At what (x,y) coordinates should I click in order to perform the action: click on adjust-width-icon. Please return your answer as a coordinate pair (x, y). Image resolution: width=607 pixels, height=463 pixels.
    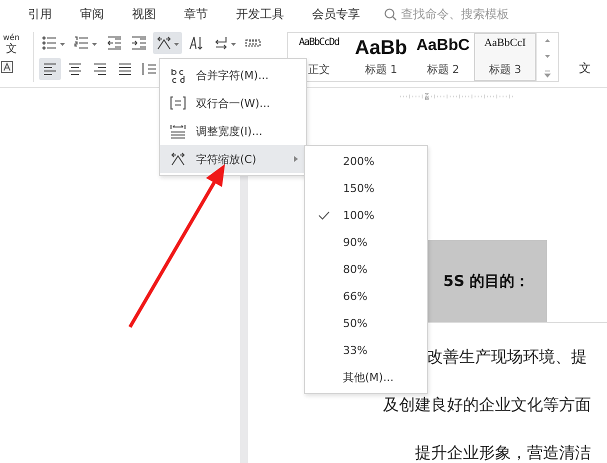
    Looking at the image, I should click on (178, 131).